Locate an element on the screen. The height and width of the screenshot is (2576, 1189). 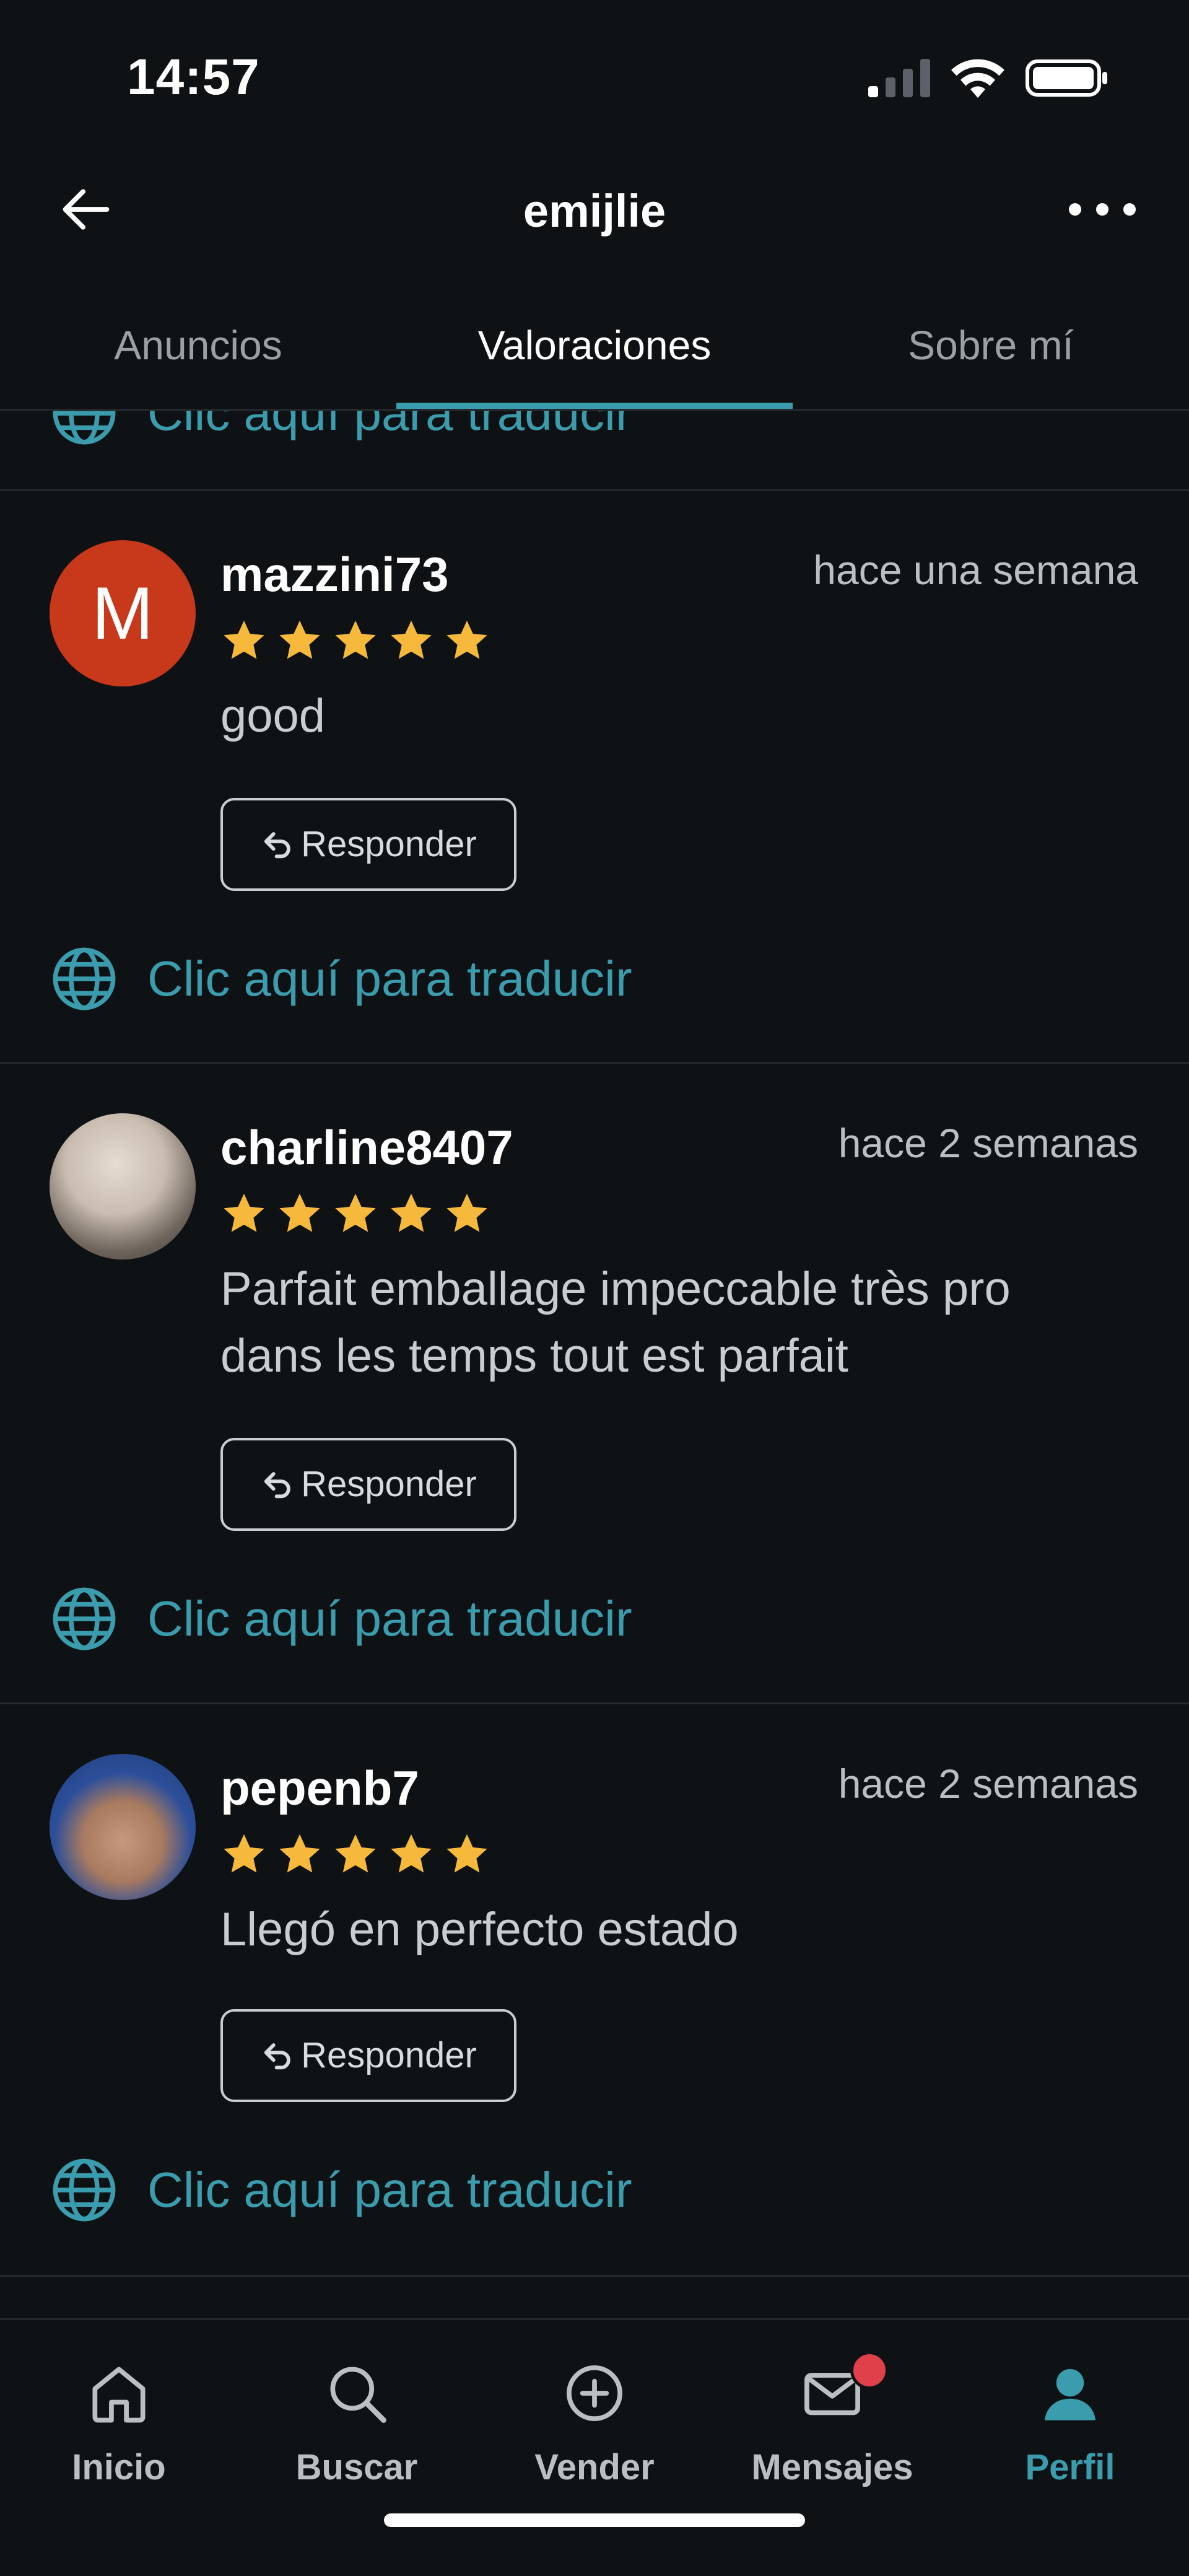
home-indicator is located at coordinates (594, 2520).